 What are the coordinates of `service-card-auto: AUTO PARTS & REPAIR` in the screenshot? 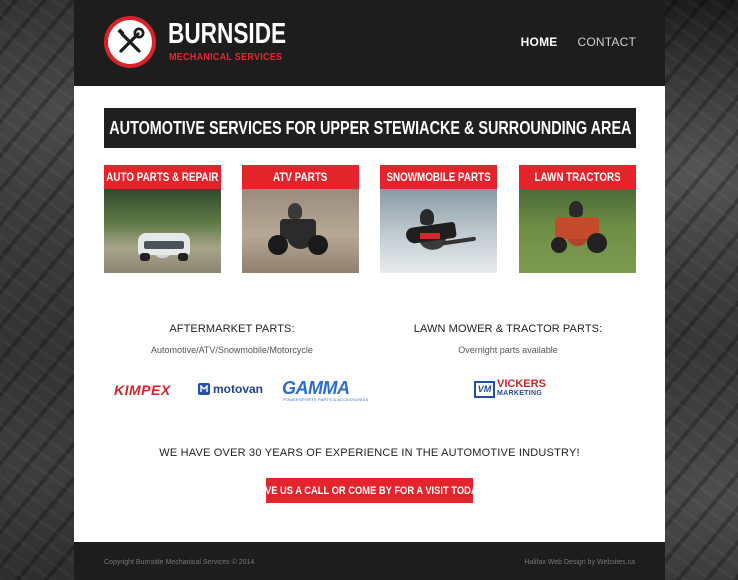 It's located at (162, 219).